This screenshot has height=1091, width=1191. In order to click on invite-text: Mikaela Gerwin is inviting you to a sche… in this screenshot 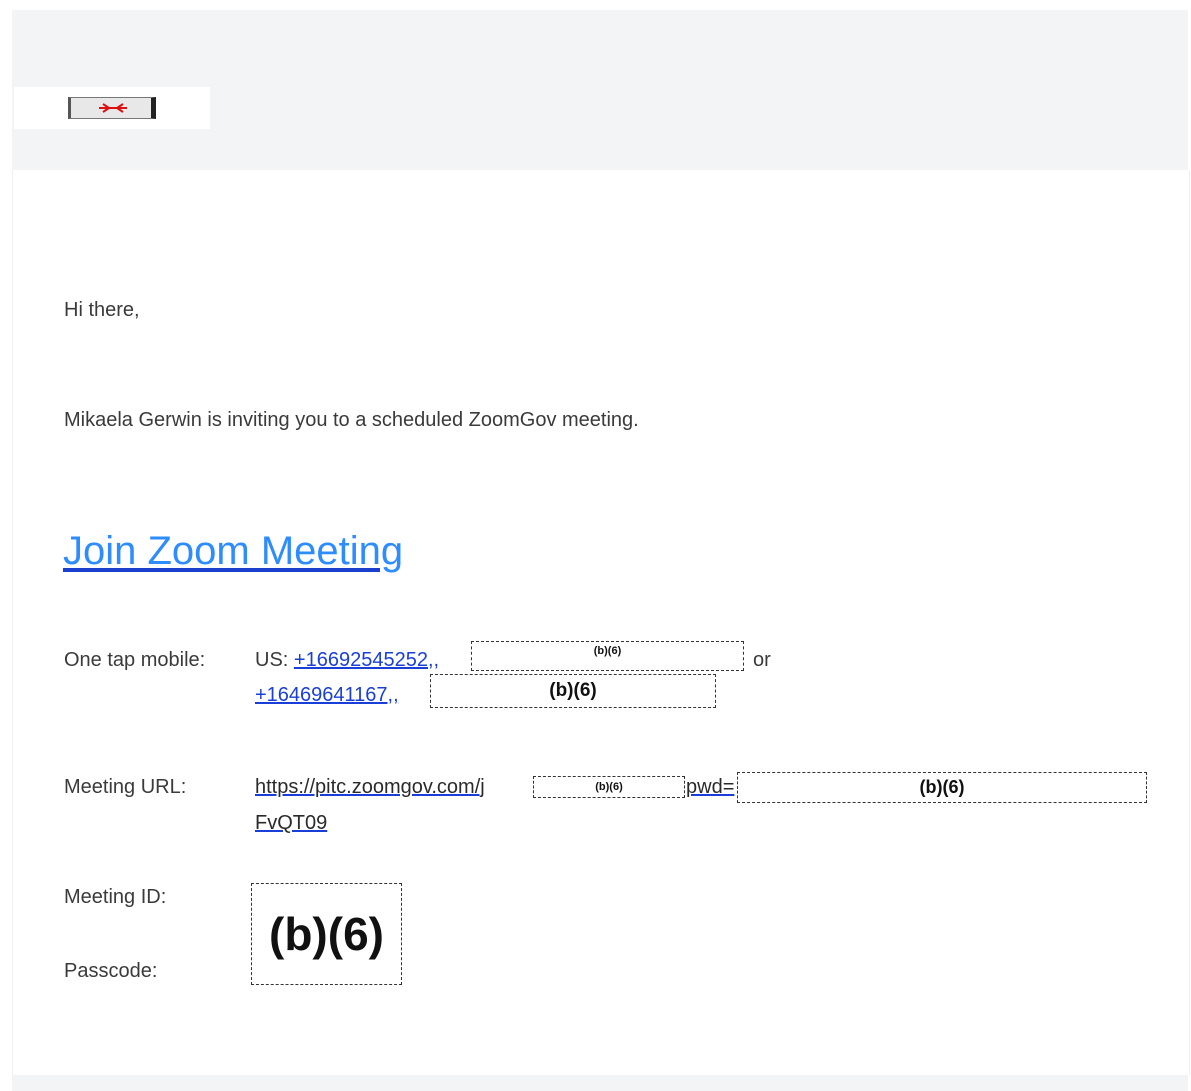, I will do `click(351, 420)`.